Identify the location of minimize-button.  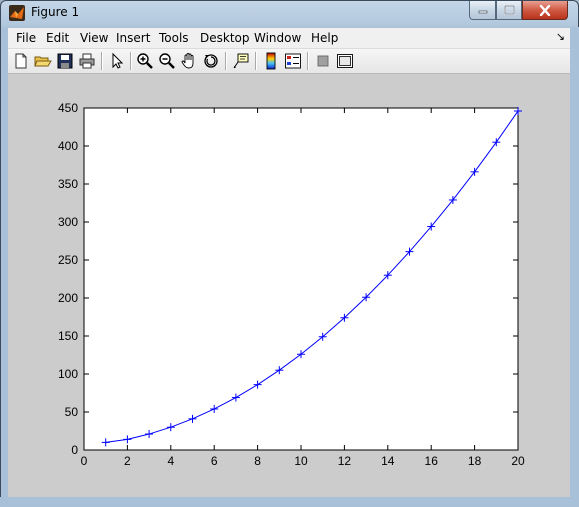
(482, 10).